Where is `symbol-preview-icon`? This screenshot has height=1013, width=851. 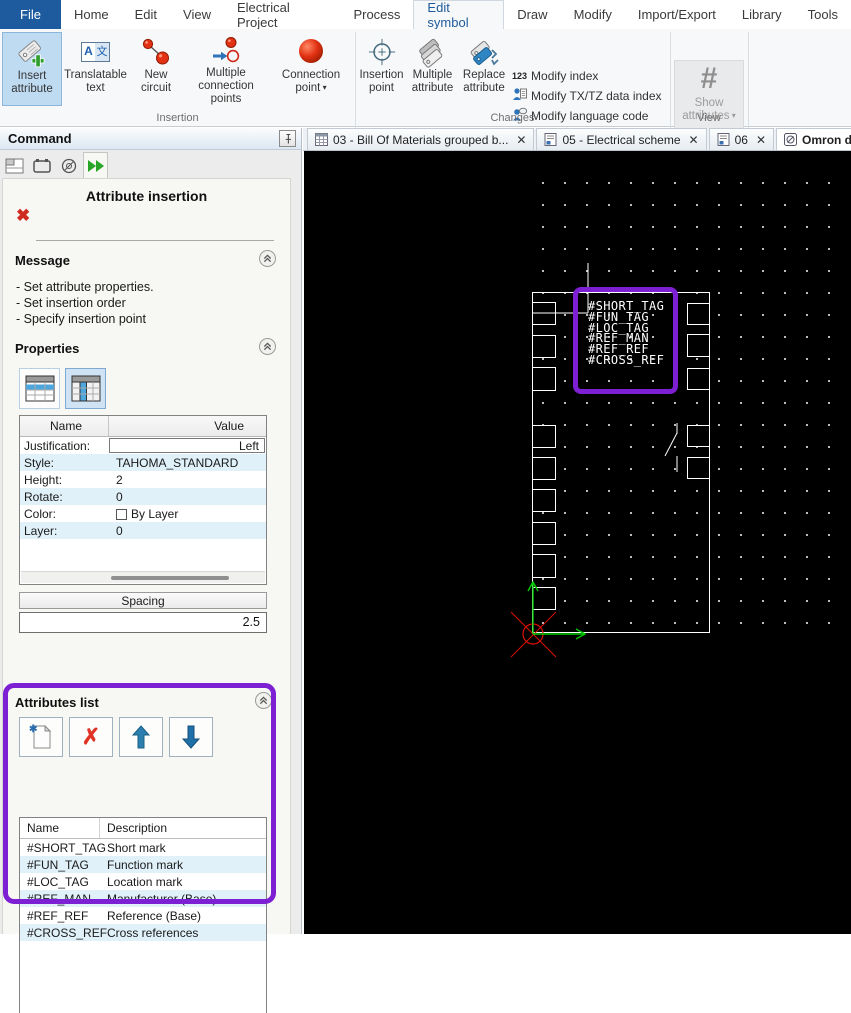
symbol-preview-icon is located at coordinates (68, 166).